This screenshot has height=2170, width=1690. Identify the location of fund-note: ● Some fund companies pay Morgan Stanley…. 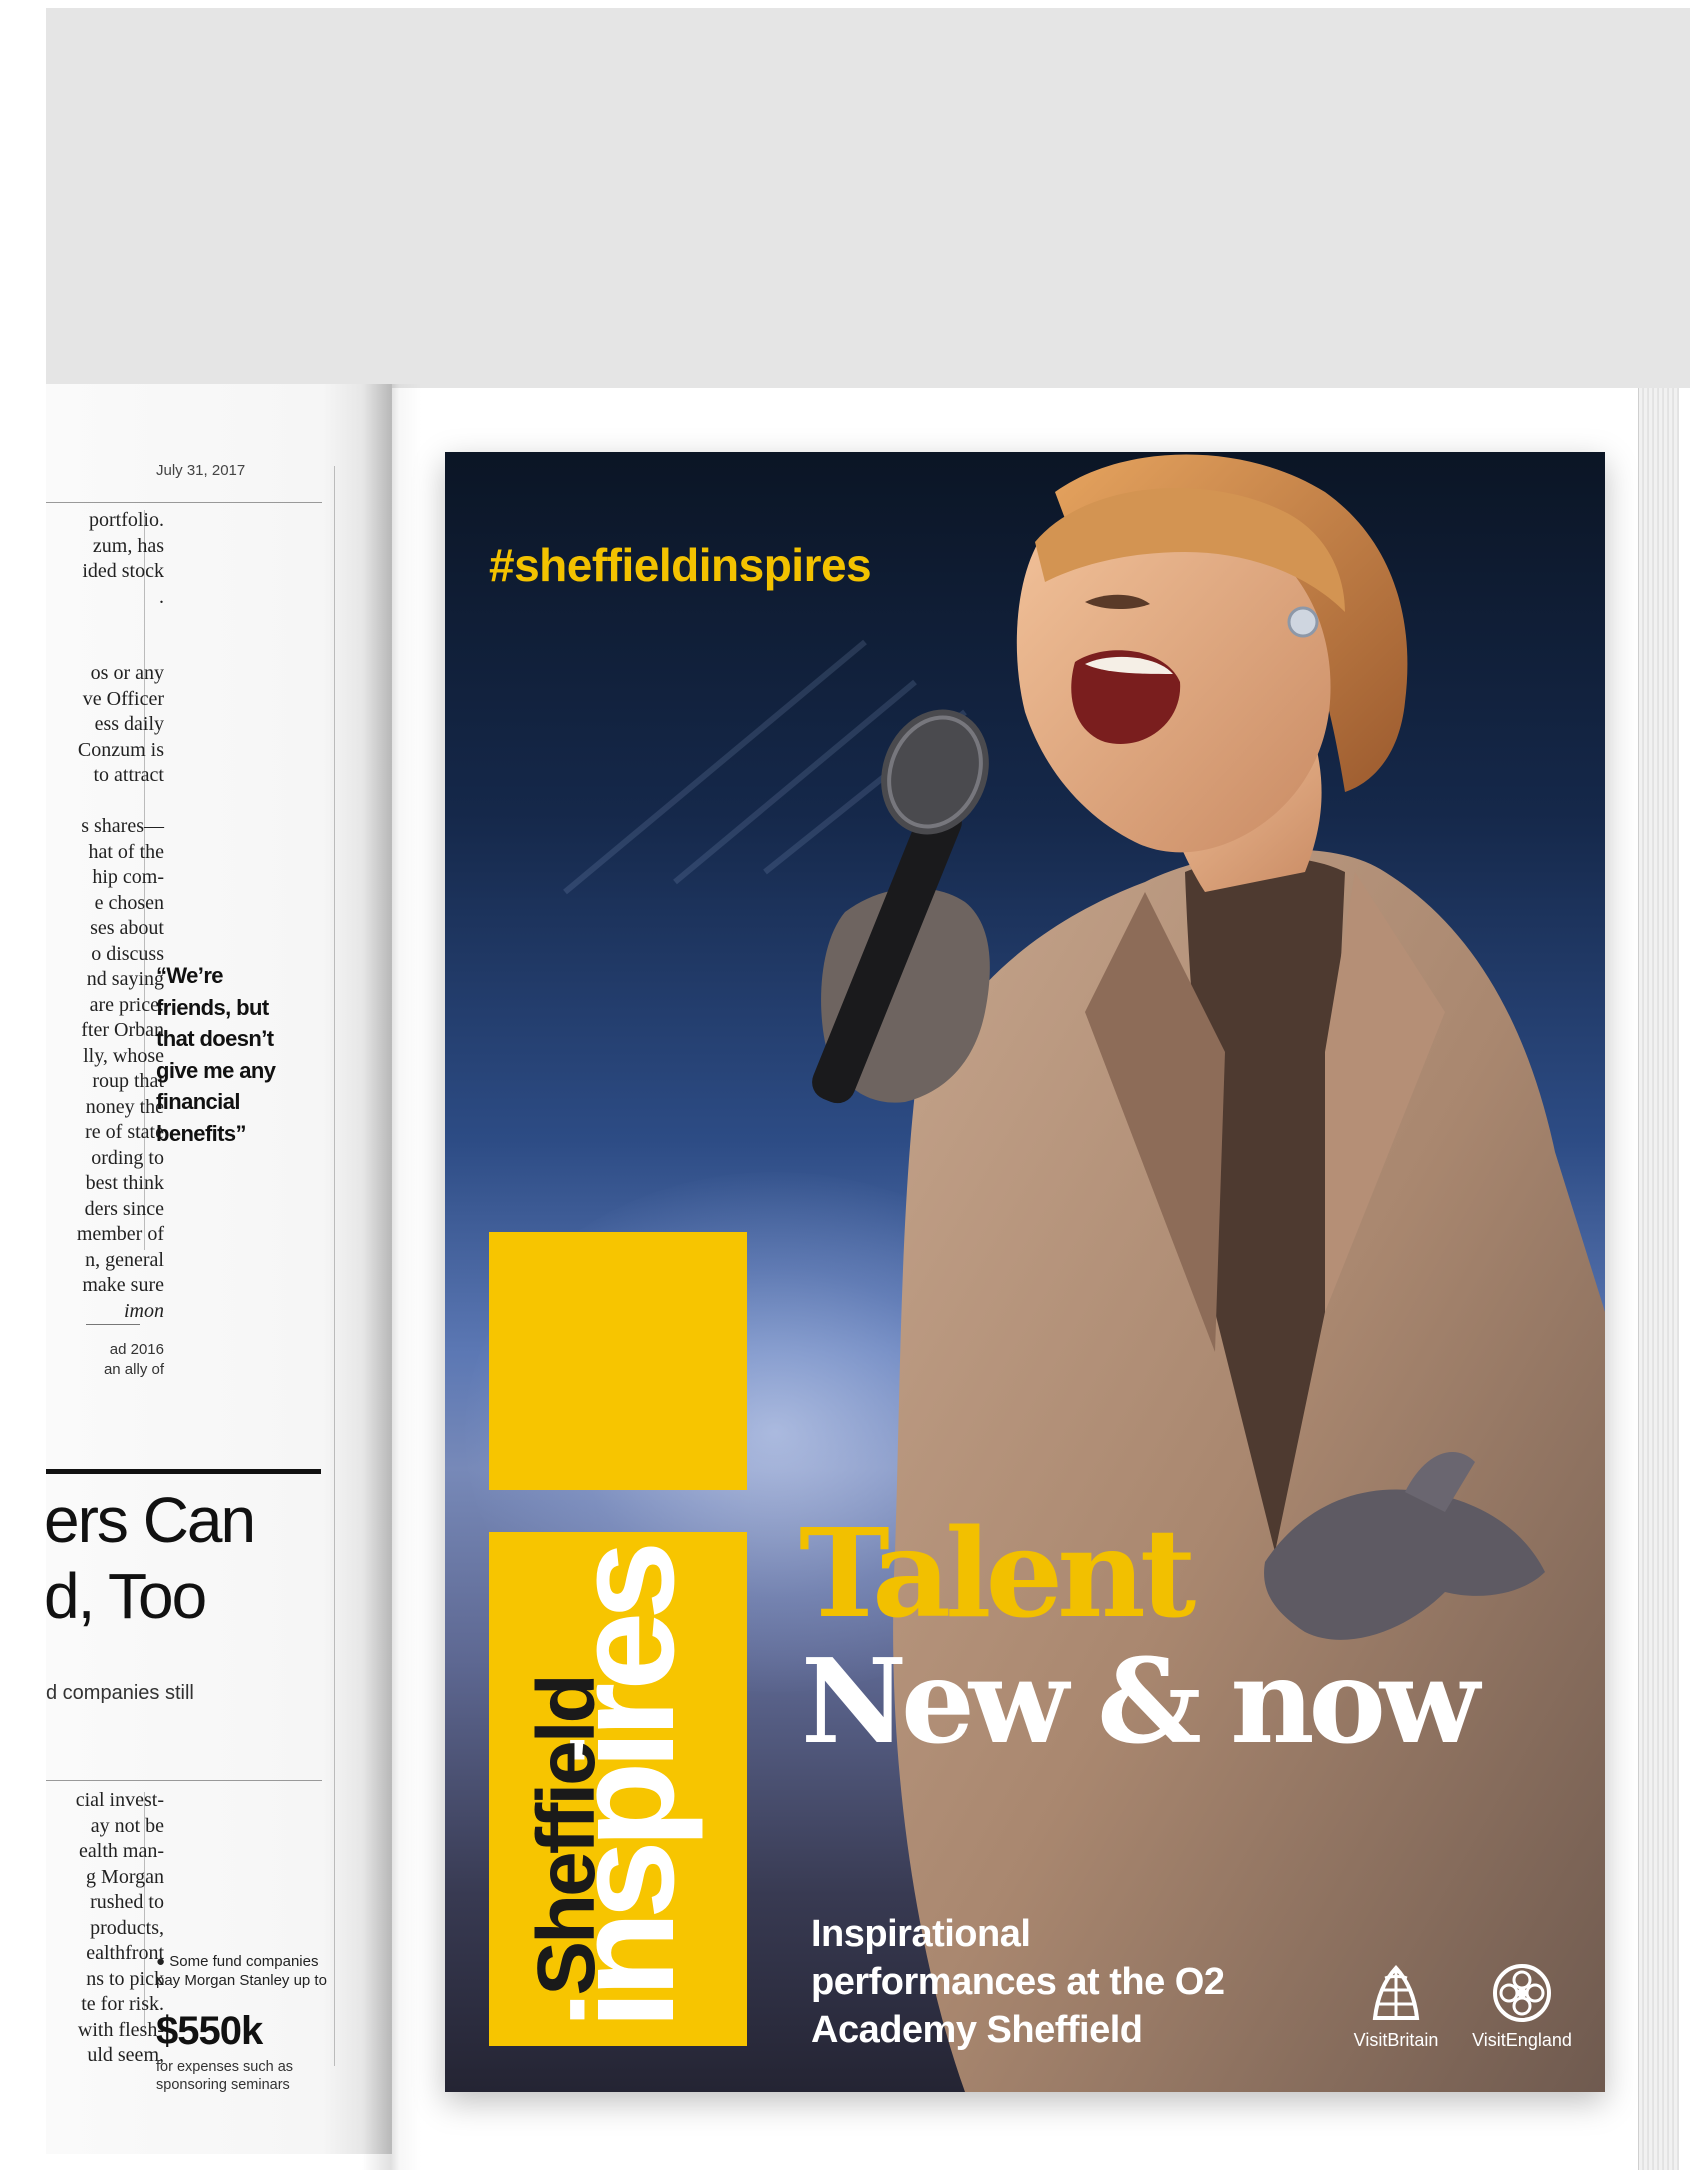
(241, 1971).